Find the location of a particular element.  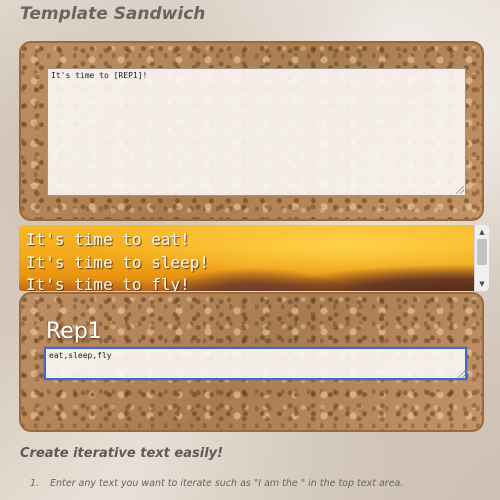

app-title: Template Sandwich is located at coordinates (113, 14).